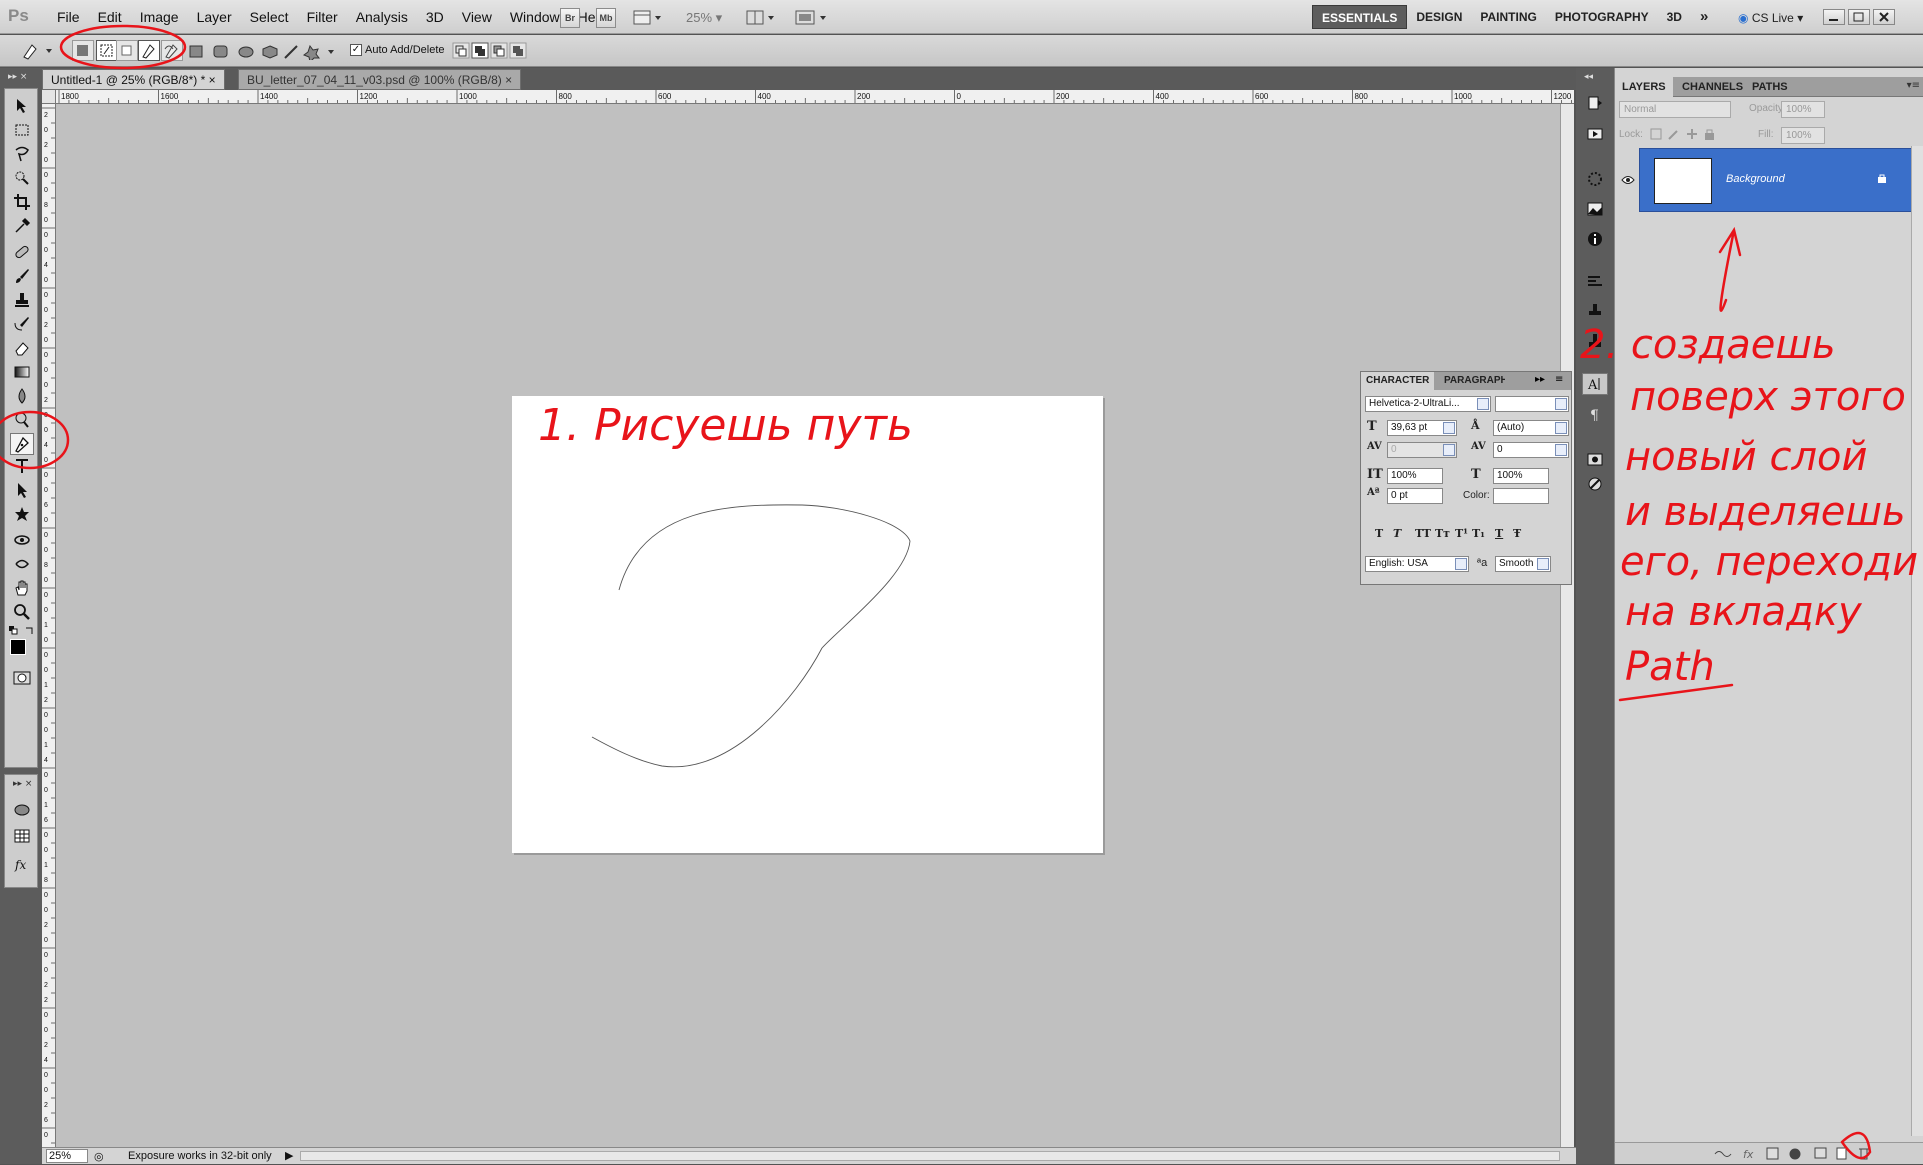  Describe the element at coordinates (22, 372) in the screenshot. I see `gradient-tool` at that location.